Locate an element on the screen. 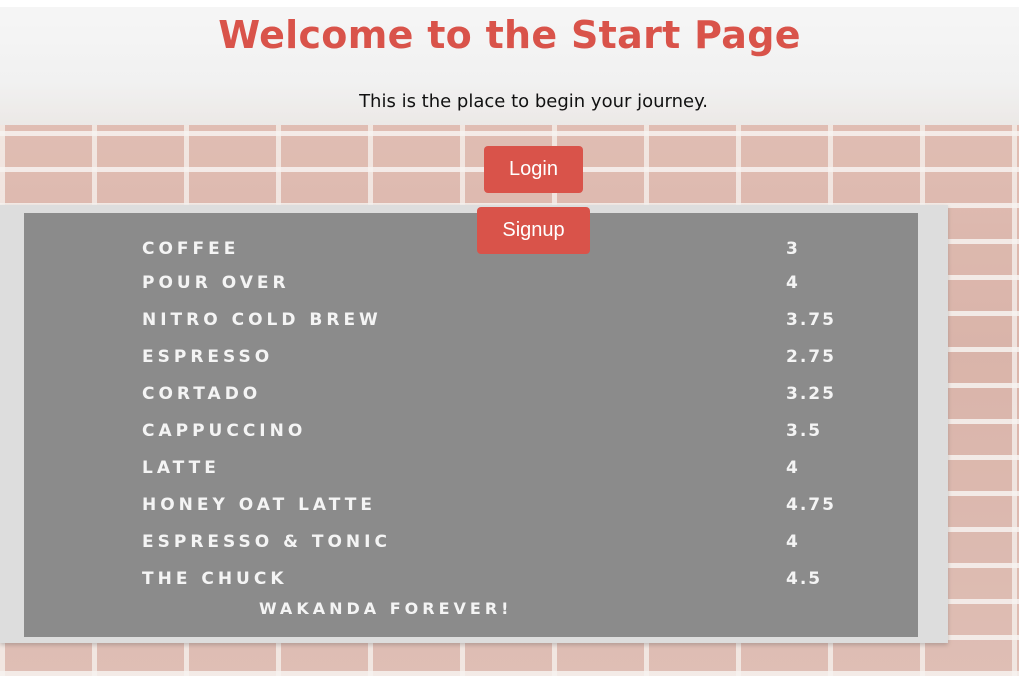  page-title: Welcome to the Start Page is located at coordinates (509, 35).